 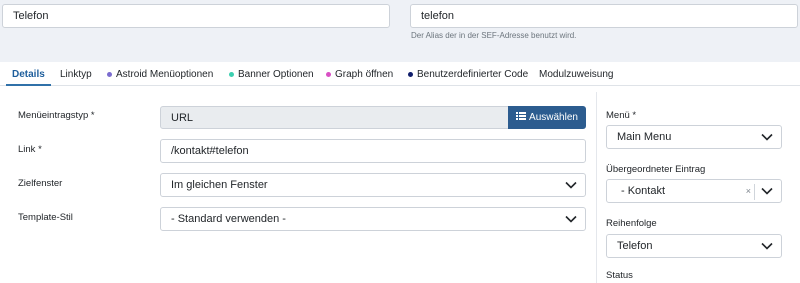 What do you see at coordinates (210, 151) in the screenshot?
I see `link-input-value: /kontakt#telefon` at bounding box center [210, 151].